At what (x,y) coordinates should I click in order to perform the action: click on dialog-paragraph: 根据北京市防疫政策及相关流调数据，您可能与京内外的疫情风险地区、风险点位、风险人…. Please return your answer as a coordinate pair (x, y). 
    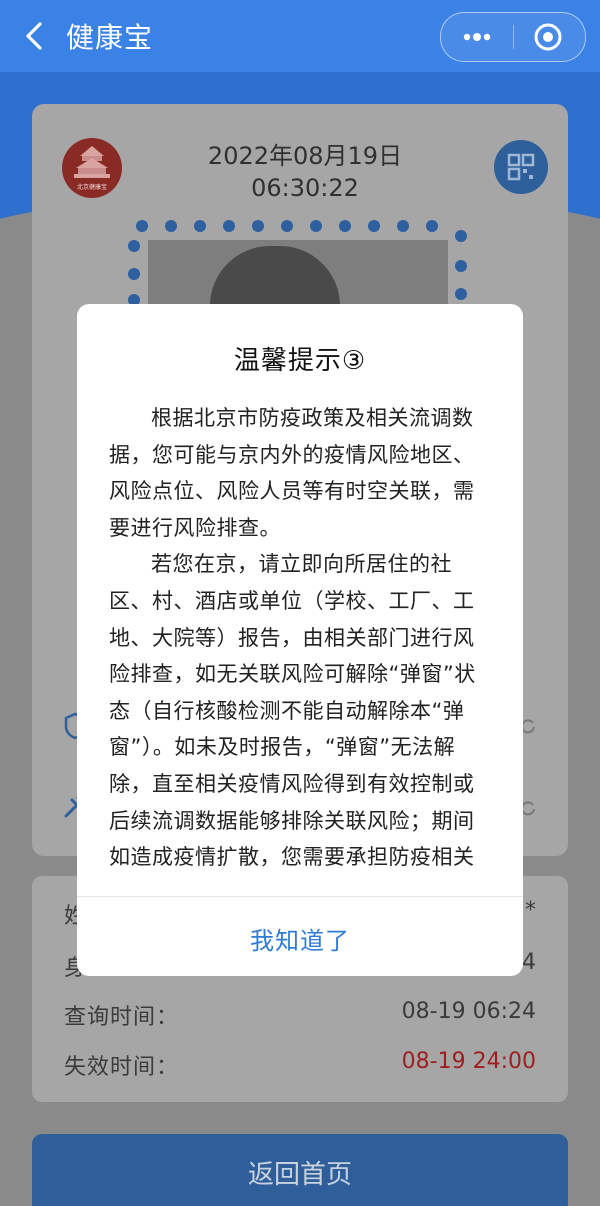
    Looking at the image, I should click on (292, 473).